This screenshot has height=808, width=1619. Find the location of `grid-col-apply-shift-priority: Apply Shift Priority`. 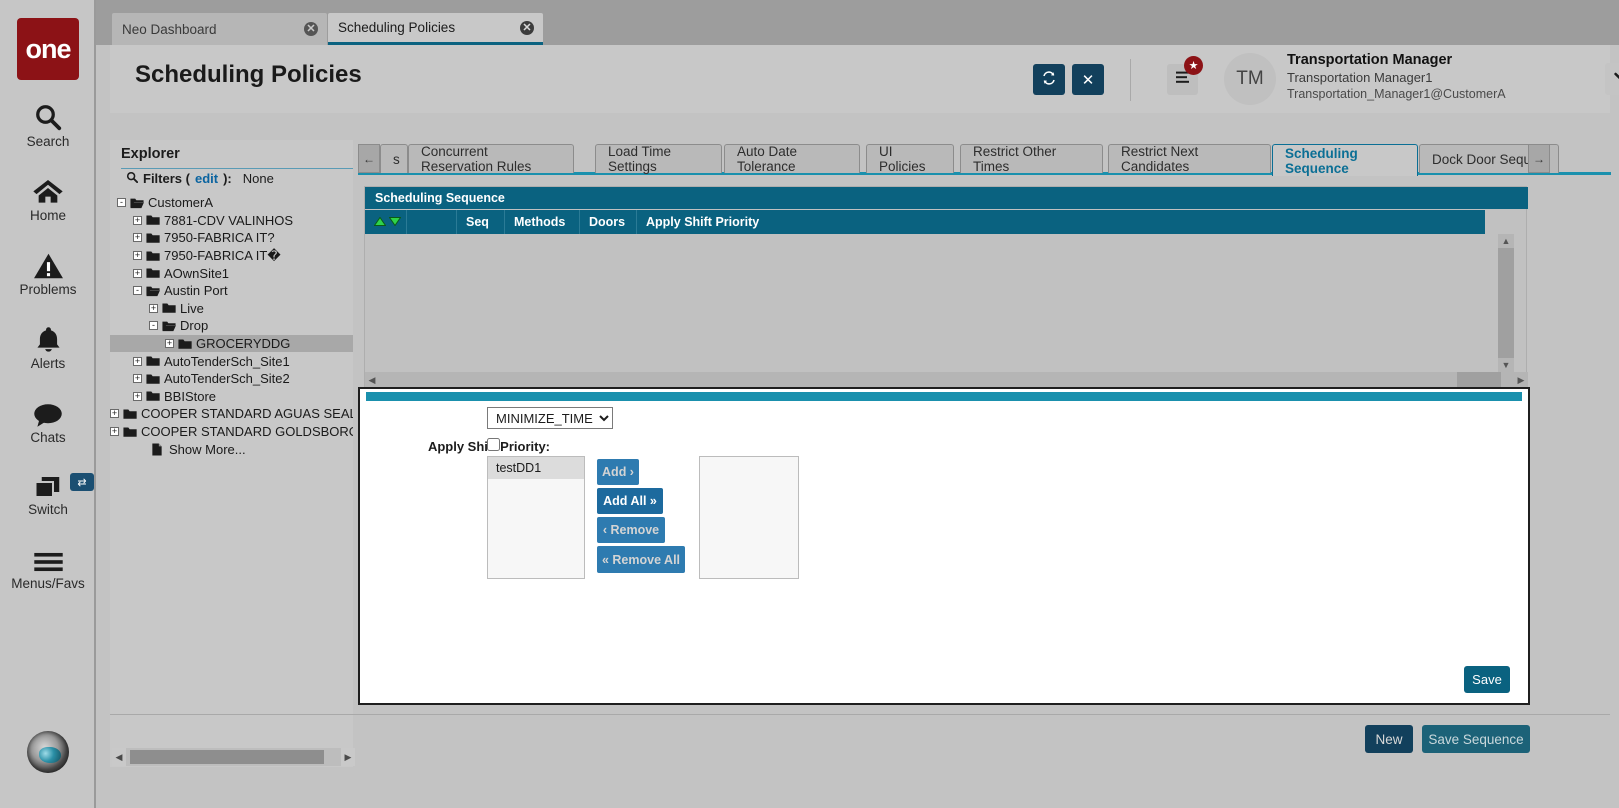

grid-col-apply-shift-priority: Apply Shift Priority is located at coordinates (1061, 222).